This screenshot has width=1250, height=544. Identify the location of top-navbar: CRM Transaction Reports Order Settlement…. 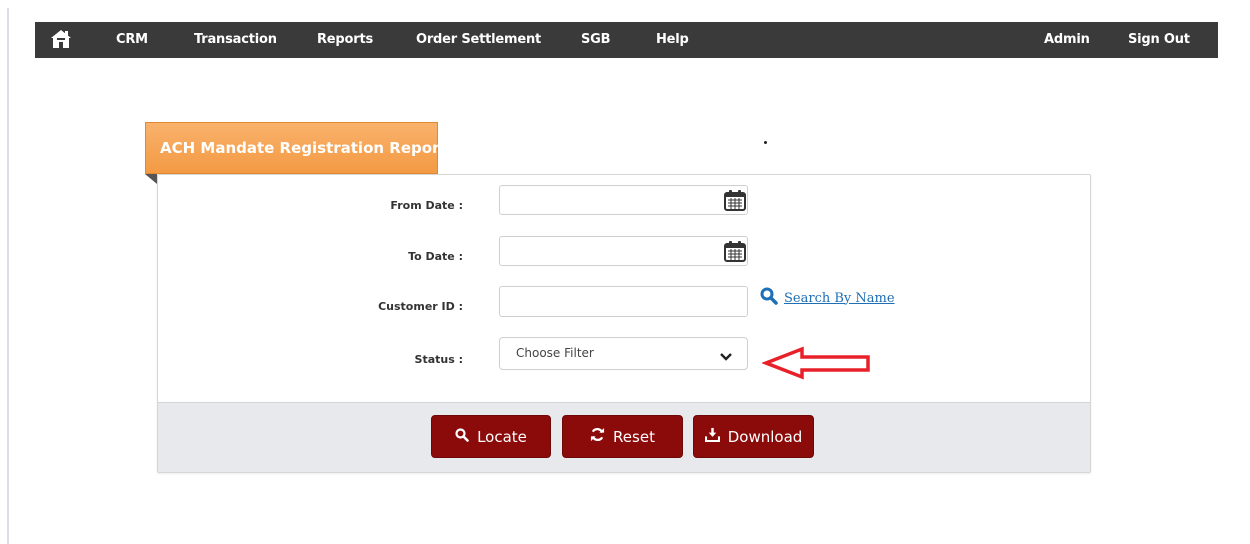
(626, 40).